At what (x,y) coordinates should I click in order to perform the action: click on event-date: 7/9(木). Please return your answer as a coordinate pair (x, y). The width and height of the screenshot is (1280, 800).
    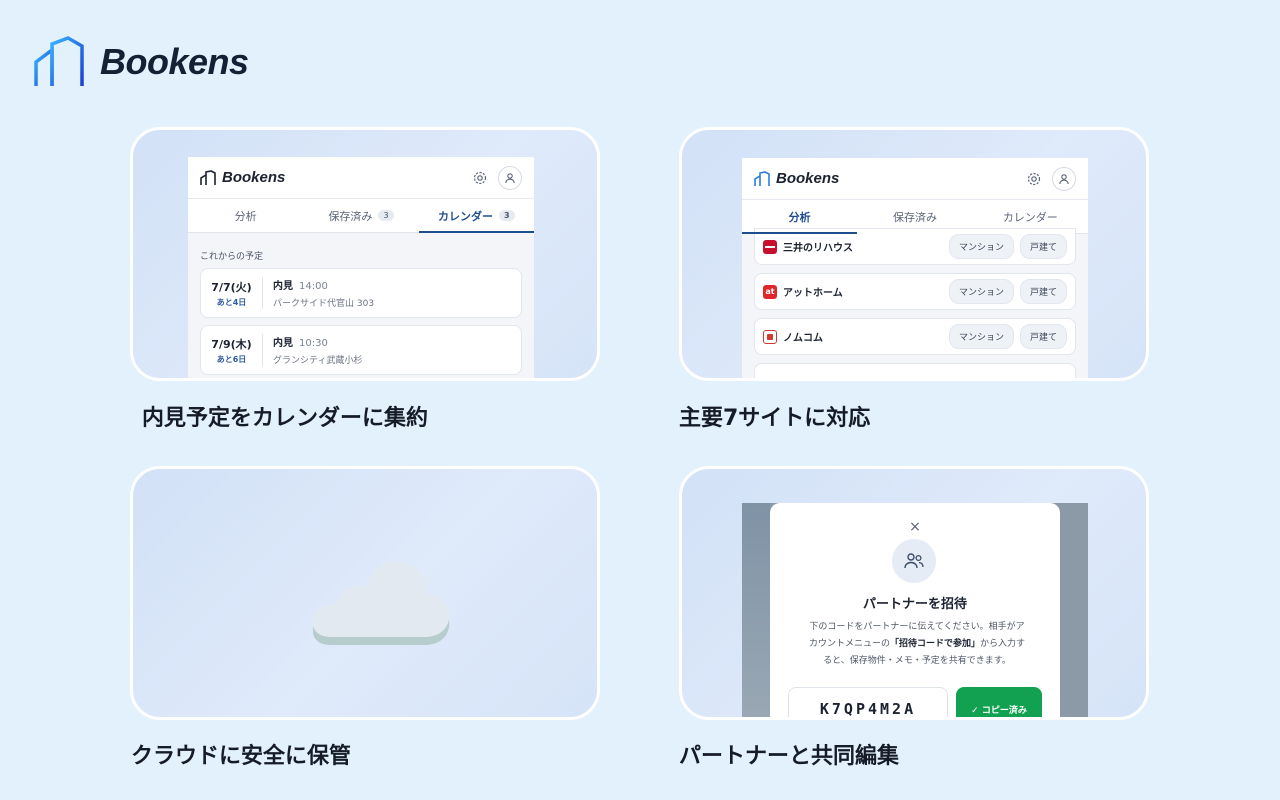
    Looking at the image, I should click on (231, 344).